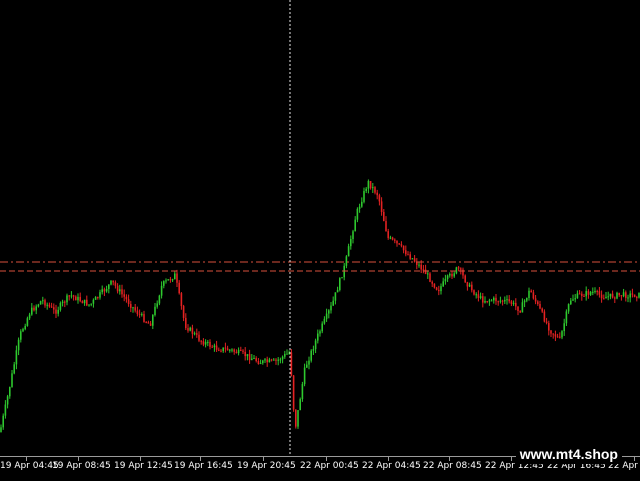 This screenshot has width=640, height=481. Describe the element at coordinates (329, 466) in the screenshot. I see `time-label: 22 Apr 00:45` at that location.